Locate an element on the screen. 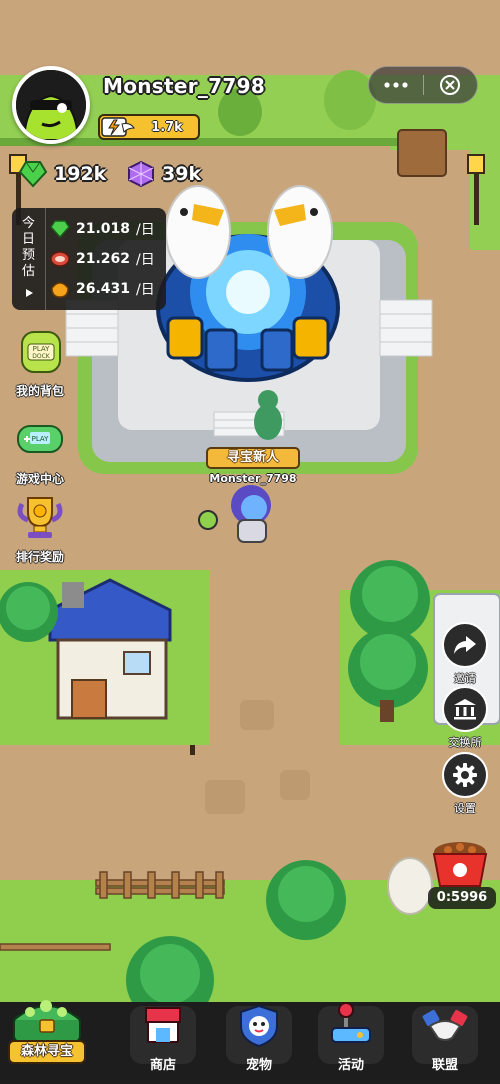 The width and height of the screenshot is (500, 1084). daily-estimate-label: 今 日 预 估 is located at coordinates (29, 259).